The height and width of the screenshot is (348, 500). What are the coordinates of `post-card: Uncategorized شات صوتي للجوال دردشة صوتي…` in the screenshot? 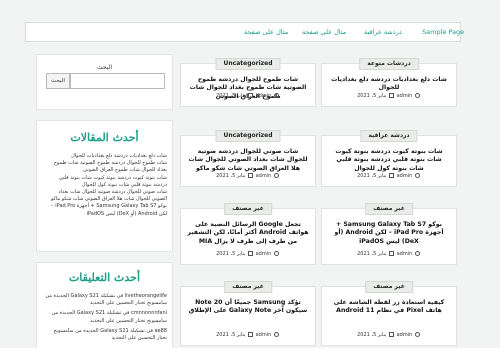 It's located at (248, 158).